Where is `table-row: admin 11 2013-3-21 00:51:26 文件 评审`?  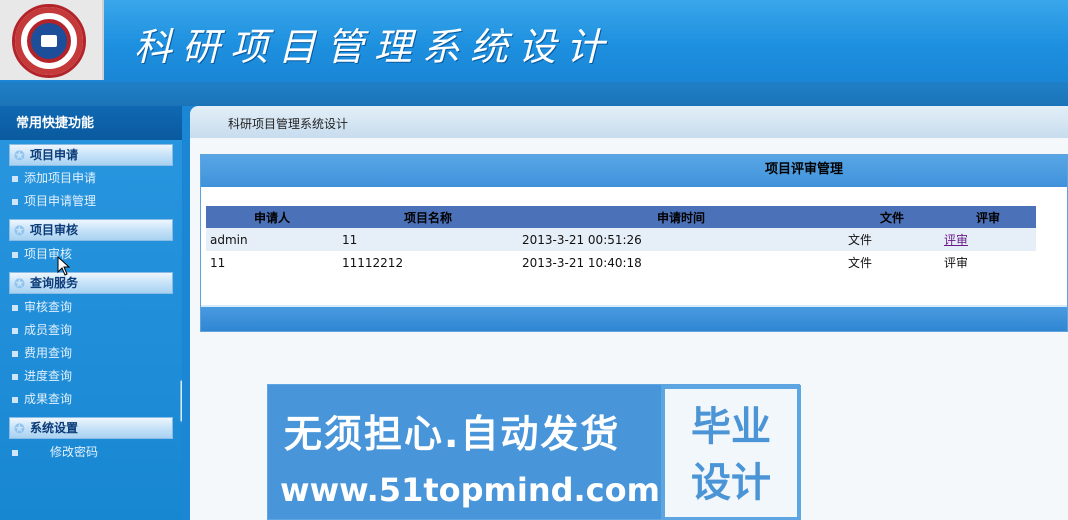 table-row: admin 11 2013-3-21 00:51:26 文件 评审 is located at coordinates (621, 239).